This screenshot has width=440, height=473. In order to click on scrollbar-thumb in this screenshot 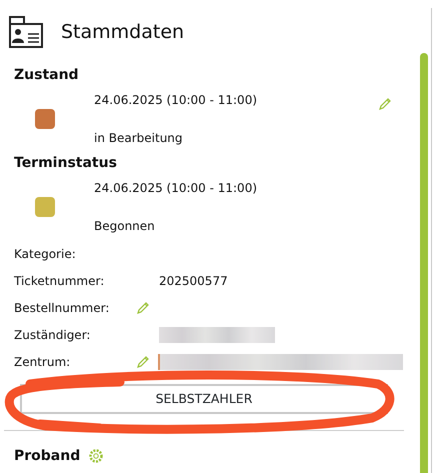, I will do `click(424, 263)`.